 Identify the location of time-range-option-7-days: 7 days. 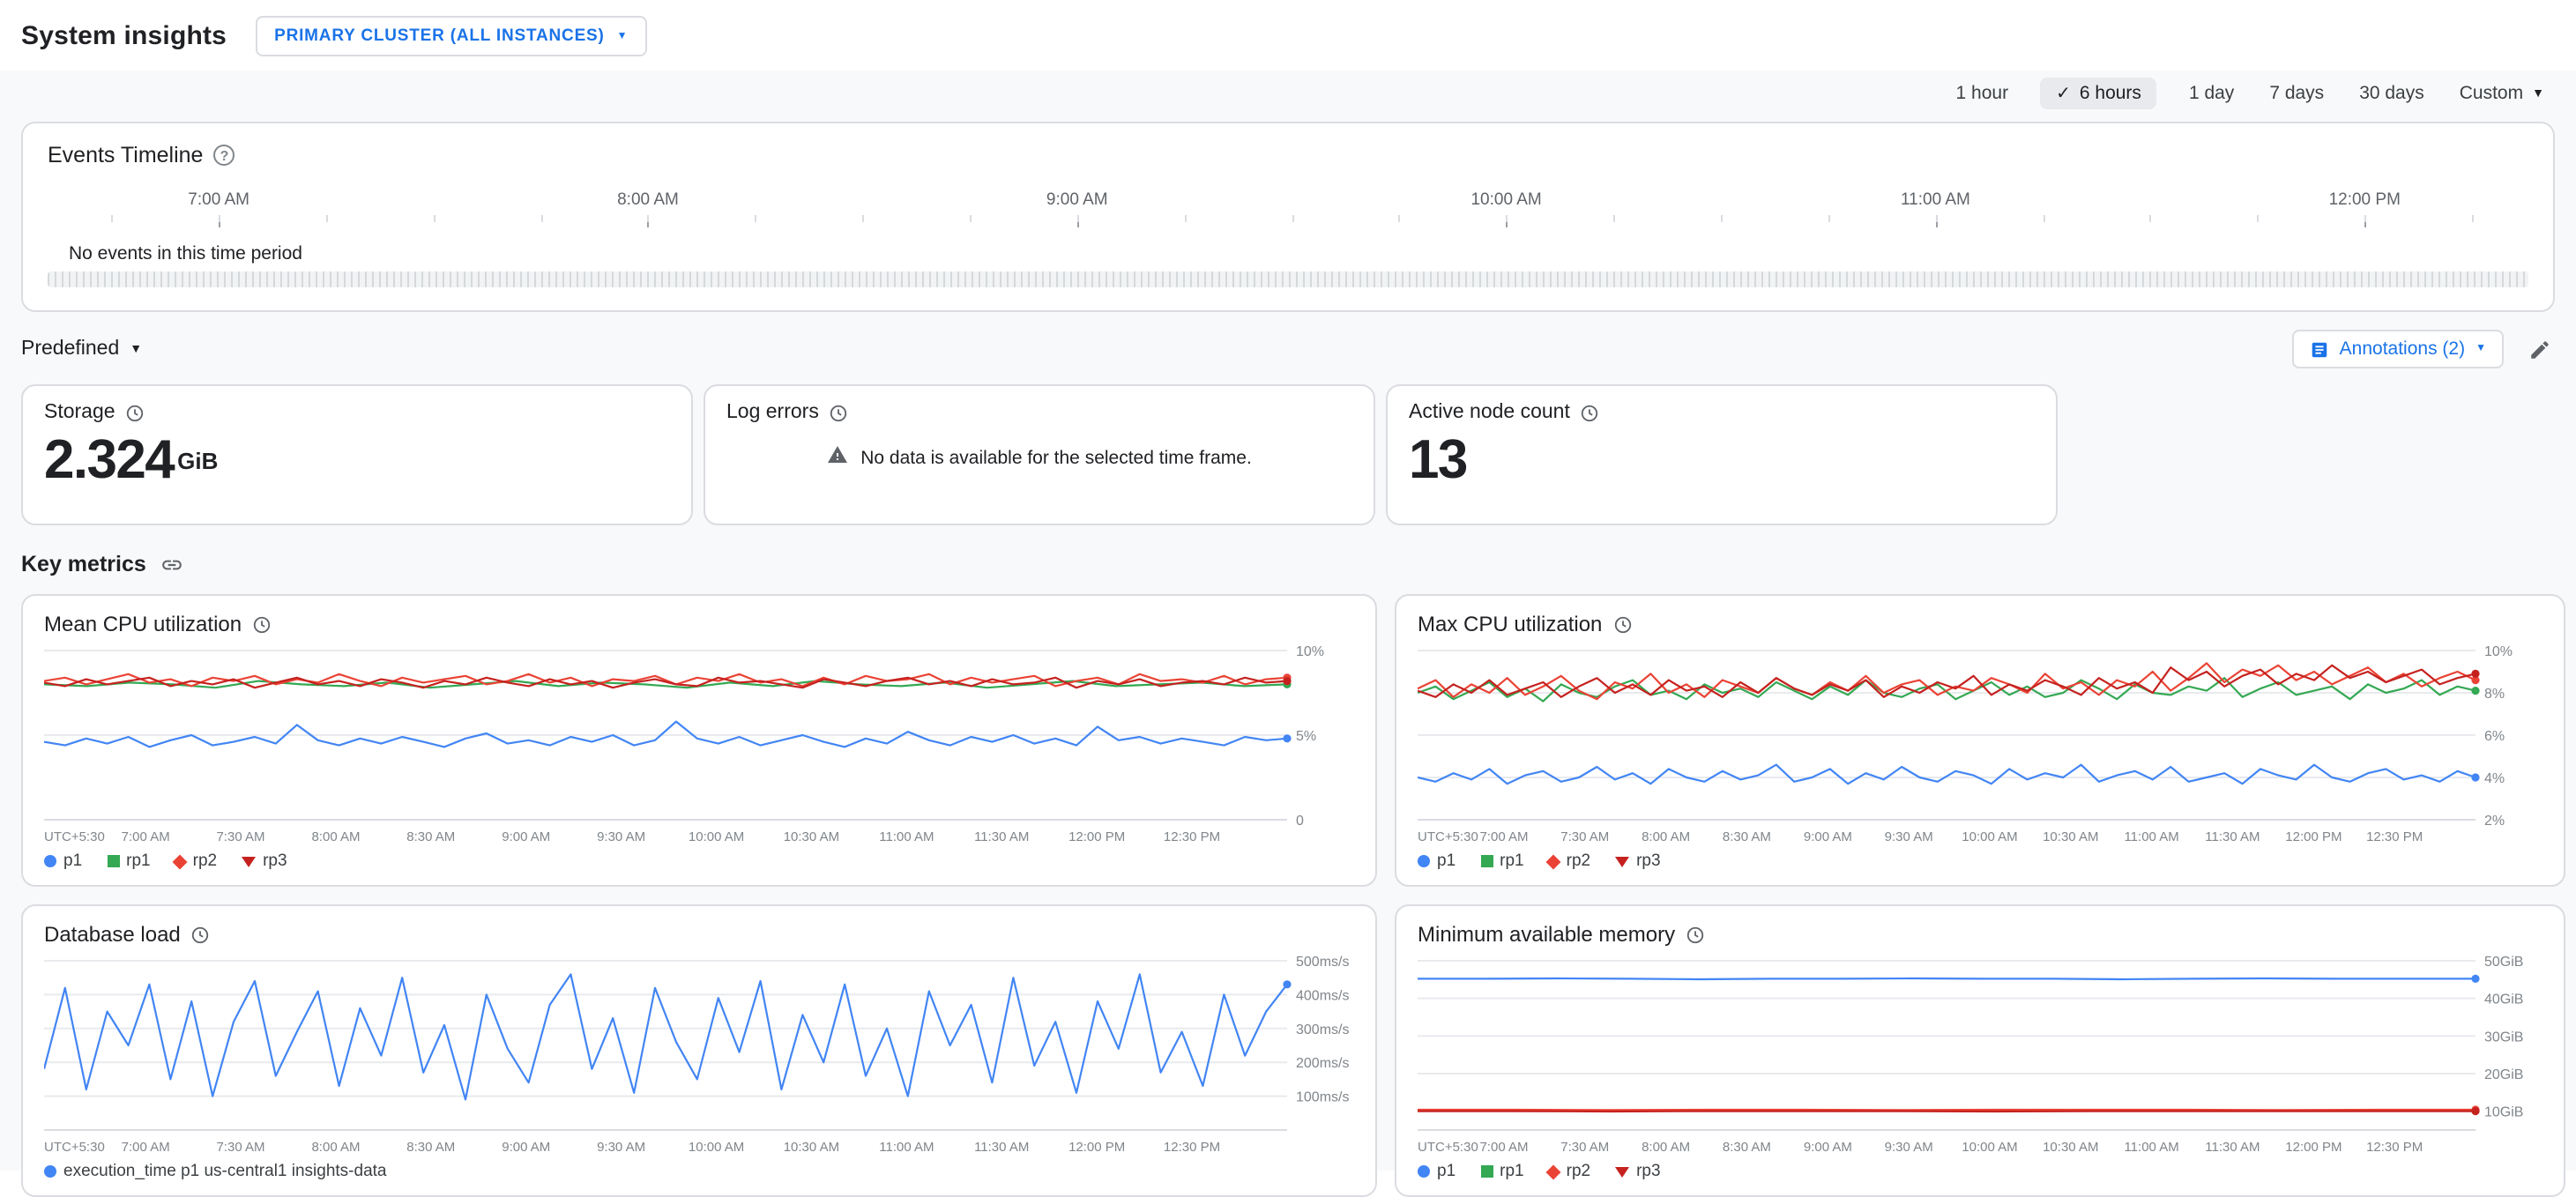
(2297, 93).